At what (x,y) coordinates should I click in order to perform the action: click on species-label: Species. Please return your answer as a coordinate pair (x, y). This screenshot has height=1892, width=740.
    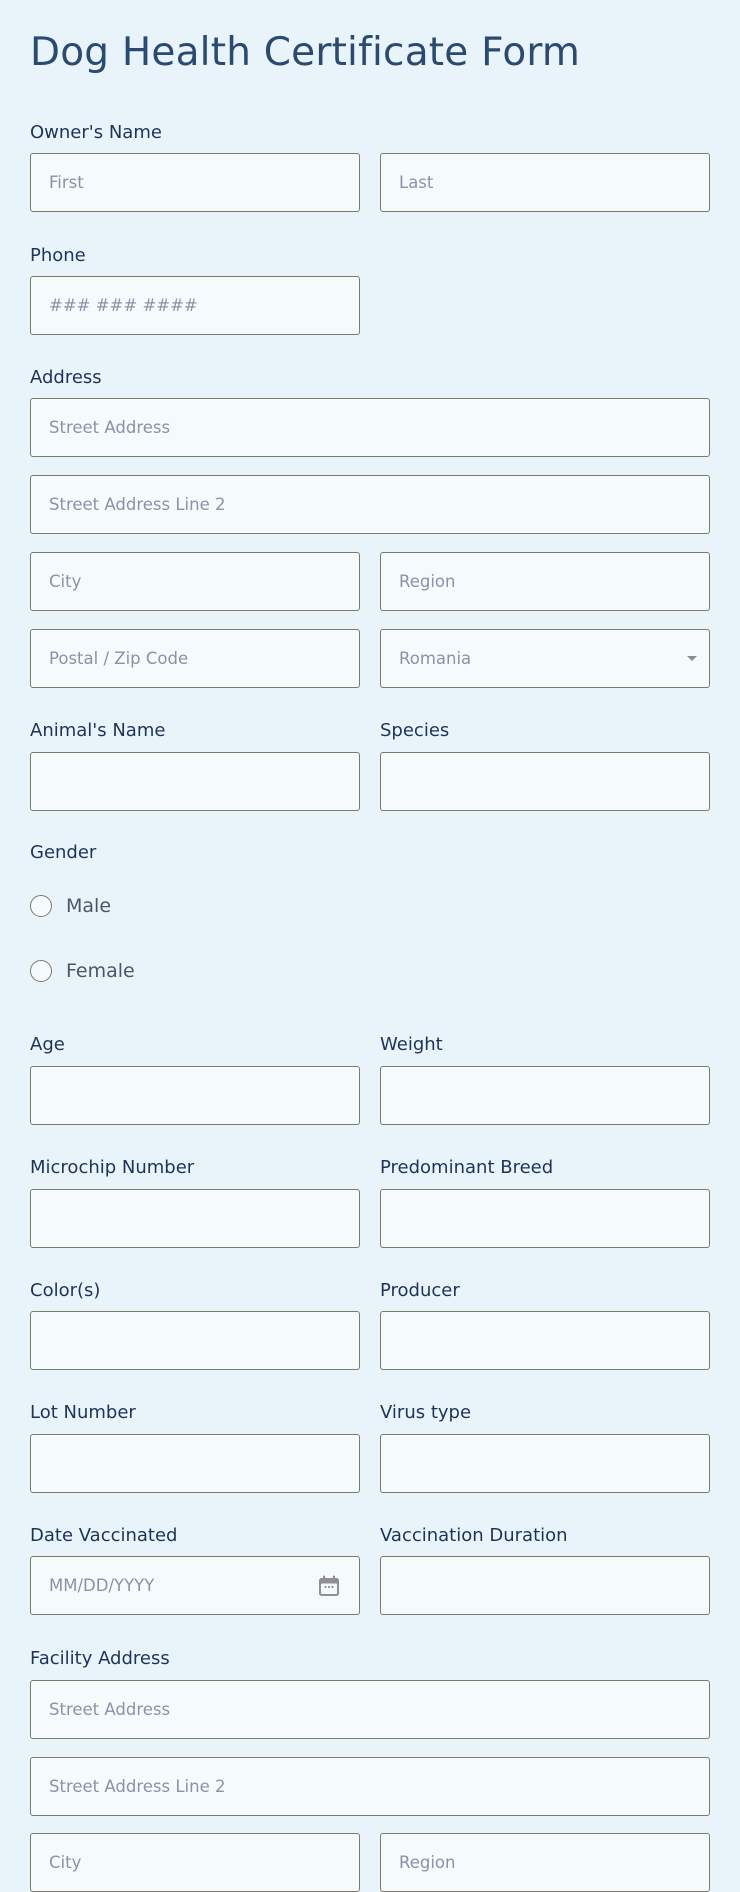
    Looking at the image, I should click on (415, 730).